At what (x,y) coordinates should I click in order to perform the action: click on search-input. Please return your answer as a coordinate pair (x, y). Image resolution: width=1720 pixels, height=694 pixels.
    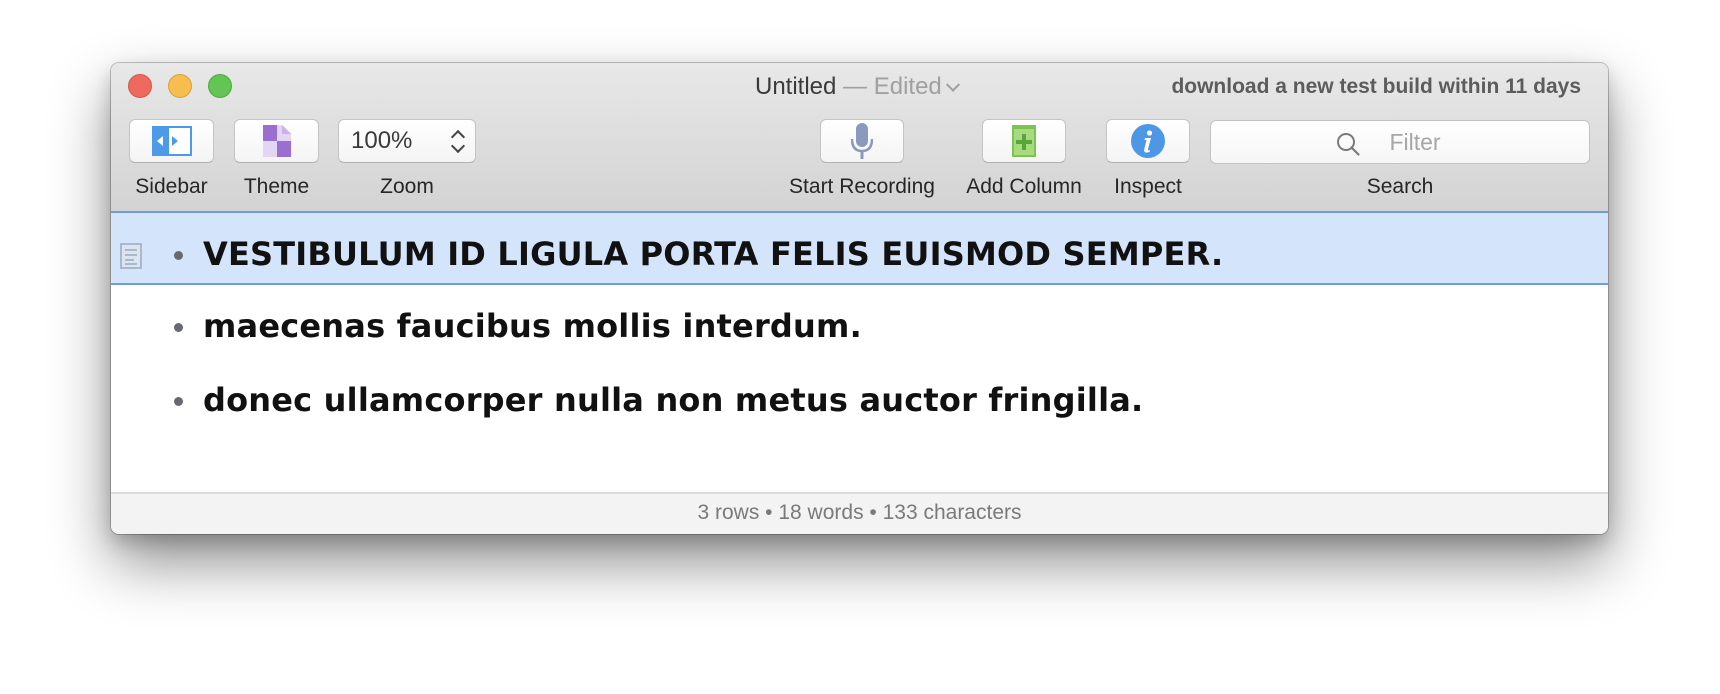
    Looking at the image, I should click on (1400, 142).